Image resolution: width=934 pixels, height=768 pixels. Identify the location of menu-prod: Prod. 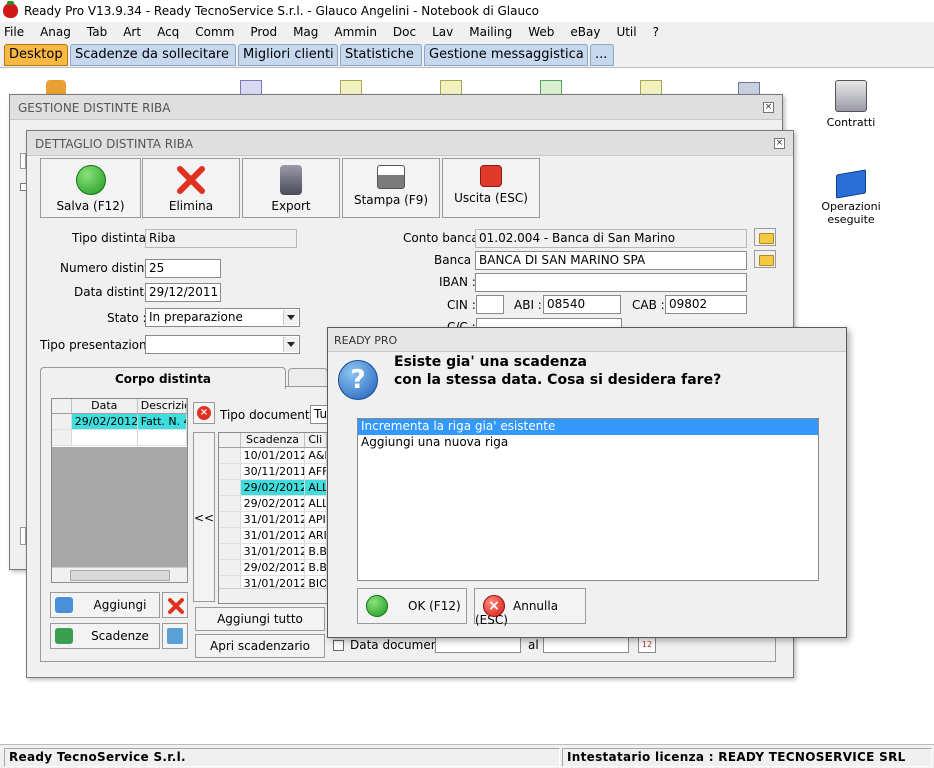
(263, 32).